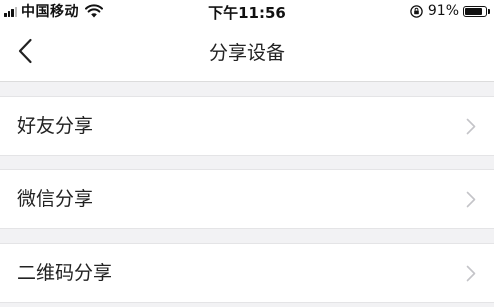 This screenshot has height=307, width=494. What do you see at coordinates (416, 11) in the screenshot?
I see `rotation-lock-icon` at bounding box center [416, 11].